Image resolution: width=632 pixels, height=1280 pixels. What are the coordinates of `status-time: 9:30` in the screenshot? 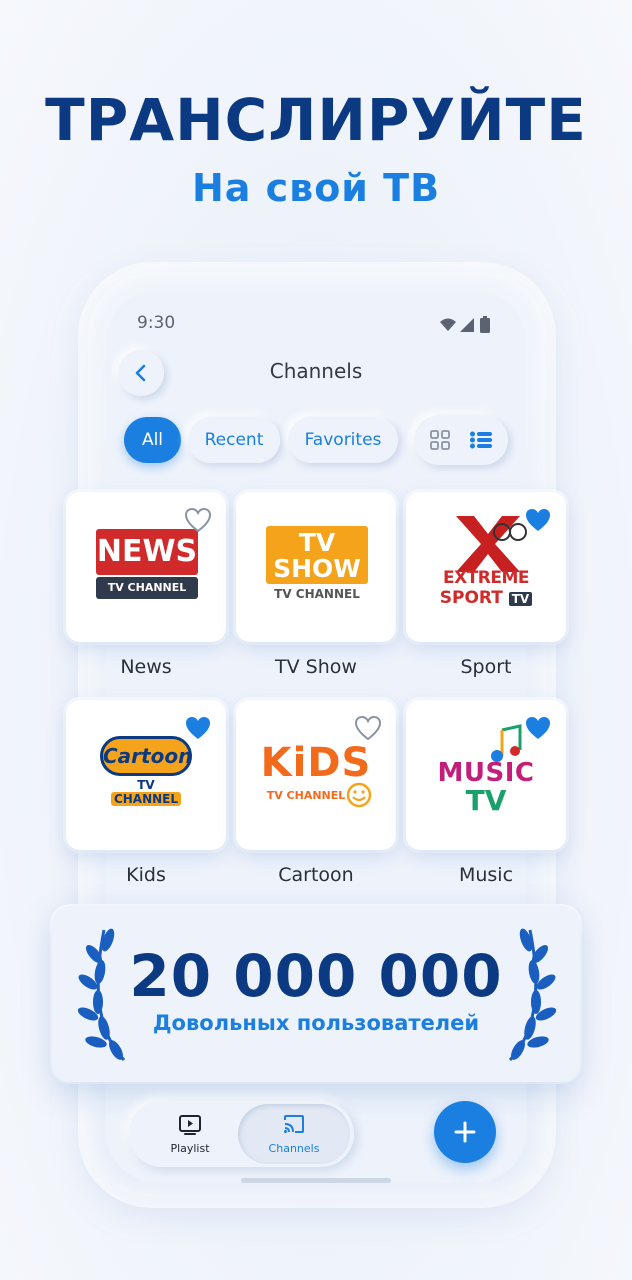 It's located at (156, 323).